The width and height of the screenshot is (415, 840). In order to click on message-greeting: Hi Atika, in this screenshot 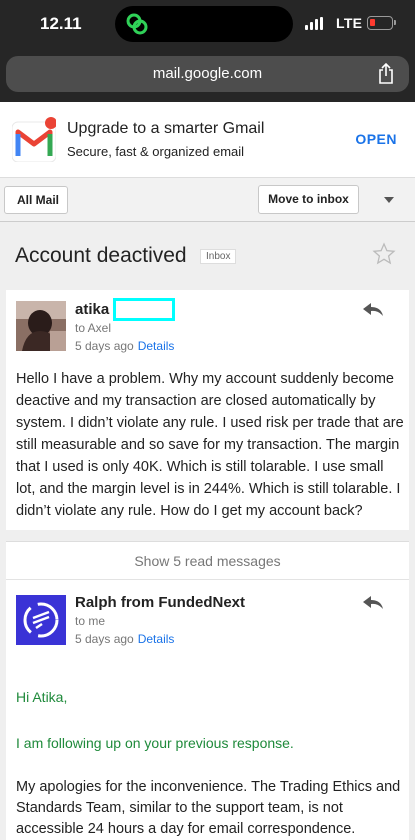, I will do `click(42, 697)`.